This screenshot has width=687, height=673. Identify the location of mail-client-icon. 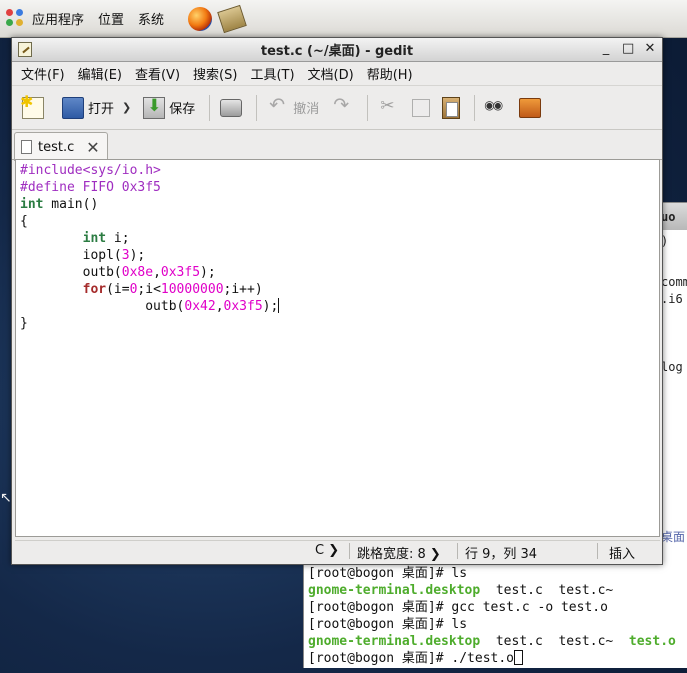
(232, 18).